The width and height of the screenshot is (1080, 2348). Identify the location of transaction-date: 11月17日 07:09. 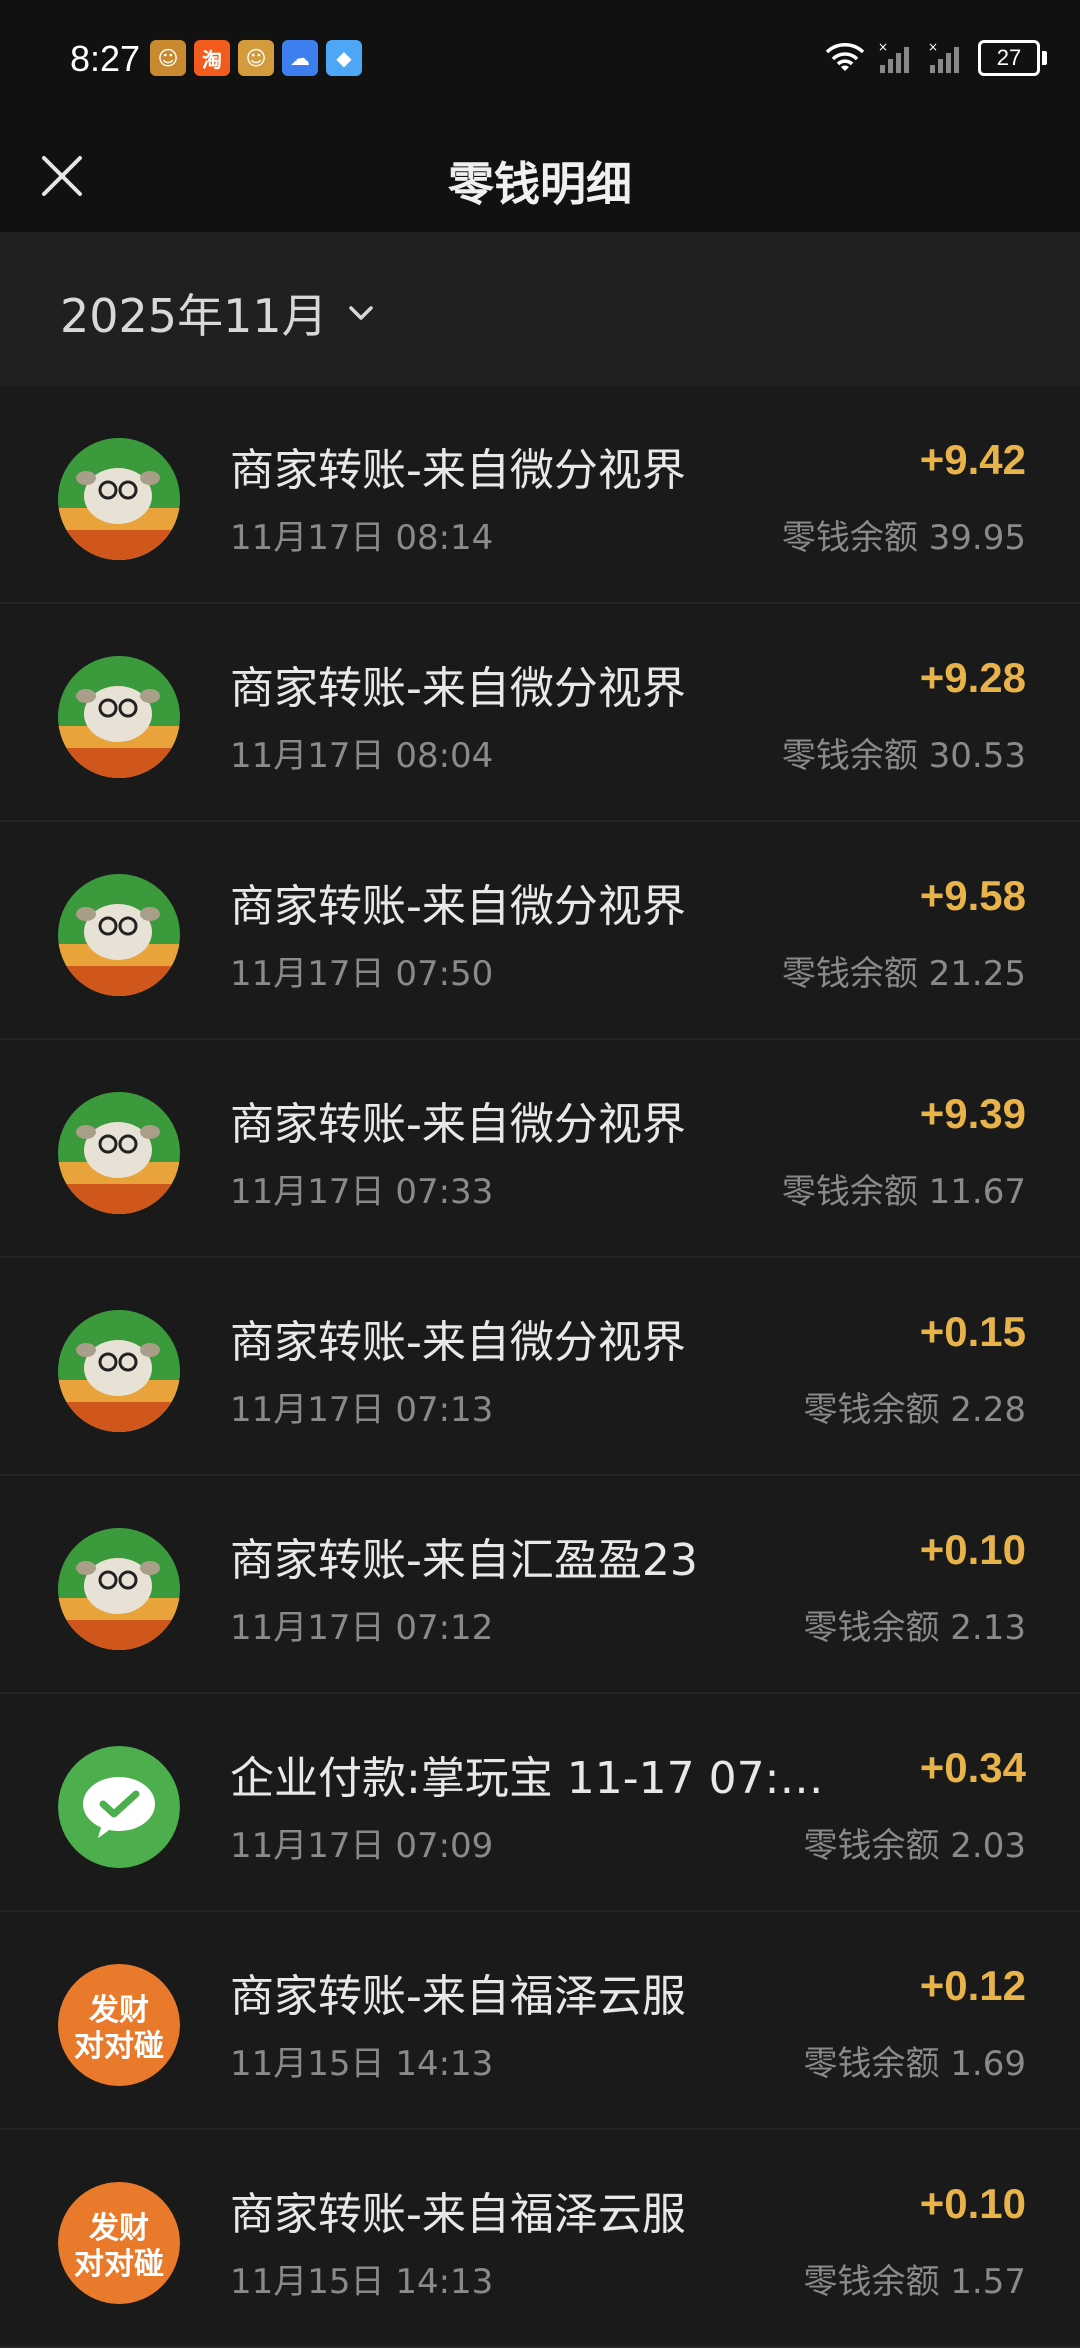
(362, 1846).